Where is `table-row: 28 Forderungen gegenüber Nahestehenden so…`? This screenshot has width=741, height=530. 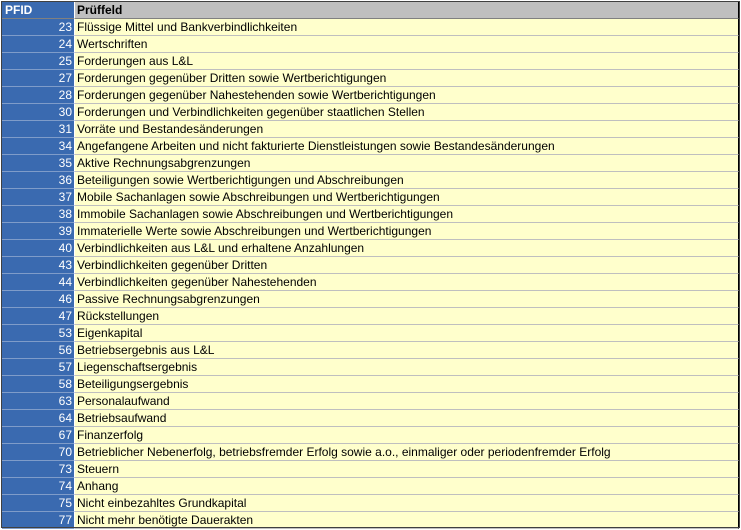
table-row: 28 Forderungen gegenüber Nahestehenden so… is located at coordinates (370, 95).